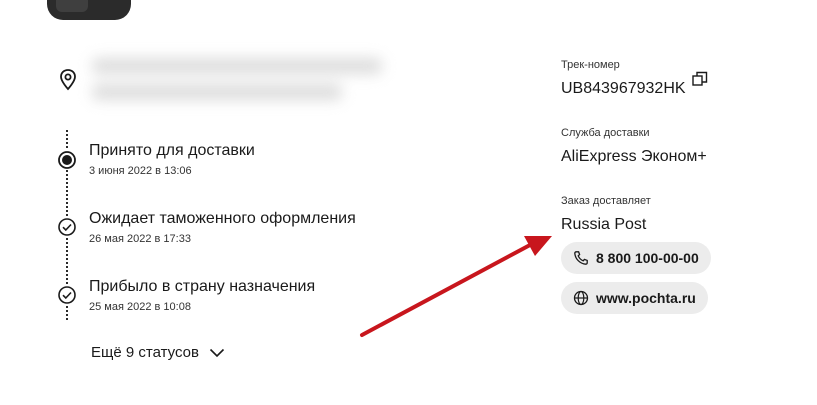 Image resolution: width=817 pixels, height=405 pixels. I want to click on chevron-down-icon, so click(217, 352).